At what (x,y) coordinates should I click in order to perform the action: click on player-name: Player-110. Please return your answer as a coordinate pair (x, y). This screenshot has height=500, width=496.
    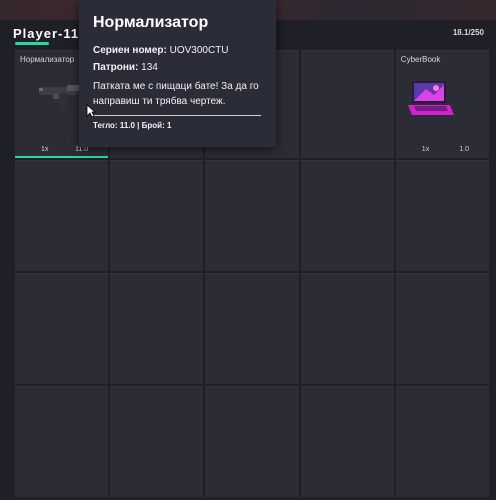
    Looking at the image, I should click on (50, 33).